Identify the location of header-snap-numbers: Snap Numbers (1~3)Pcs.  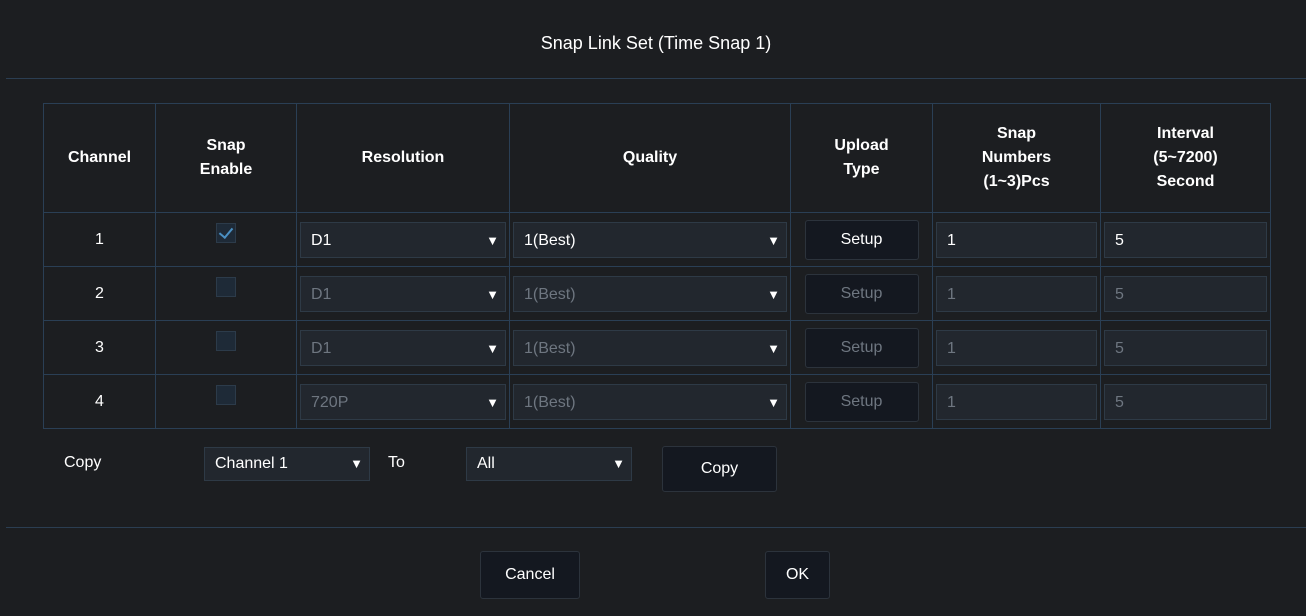
(1016, 158).